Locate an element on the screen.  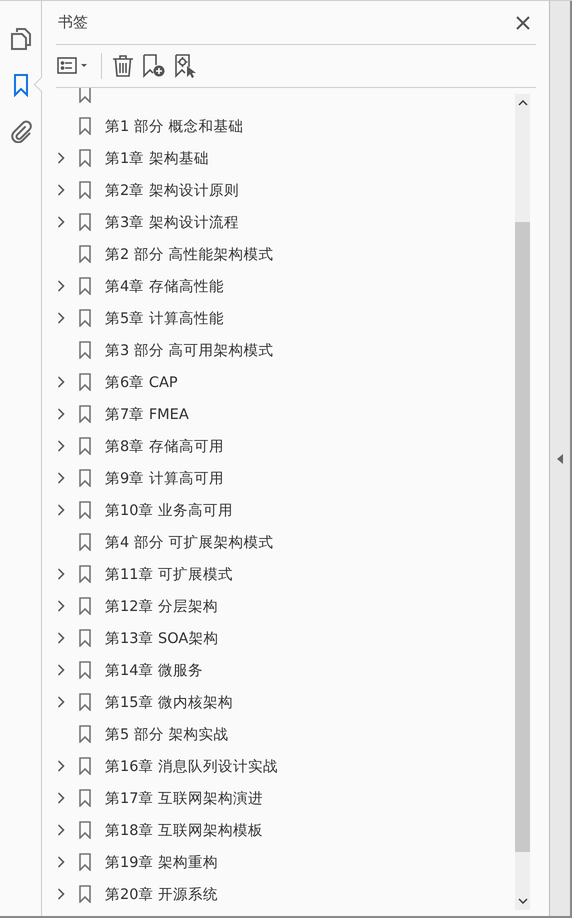
trash-icon is located at coordinates (123, 66).